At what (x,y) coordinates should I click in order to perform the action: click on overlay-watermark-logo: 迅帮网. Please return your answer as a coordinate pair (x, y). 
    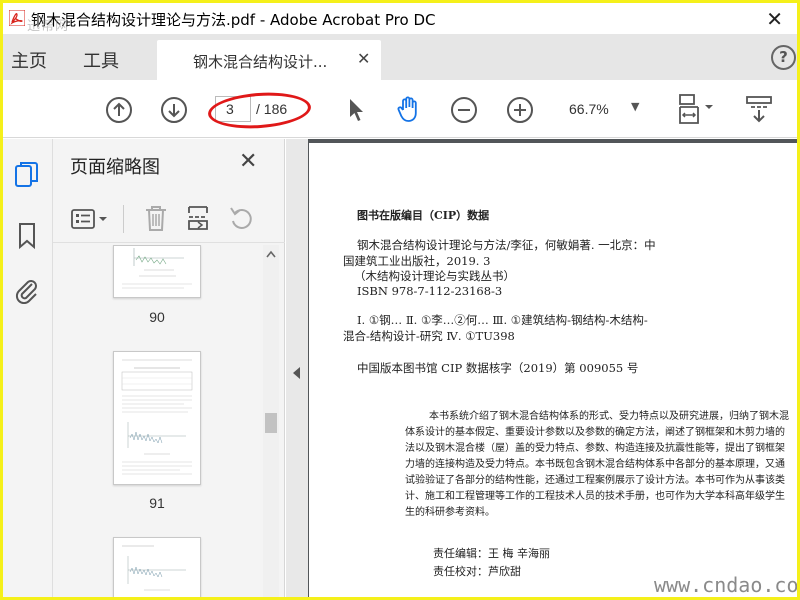
    Looking at the image, I should click on (48, 26).